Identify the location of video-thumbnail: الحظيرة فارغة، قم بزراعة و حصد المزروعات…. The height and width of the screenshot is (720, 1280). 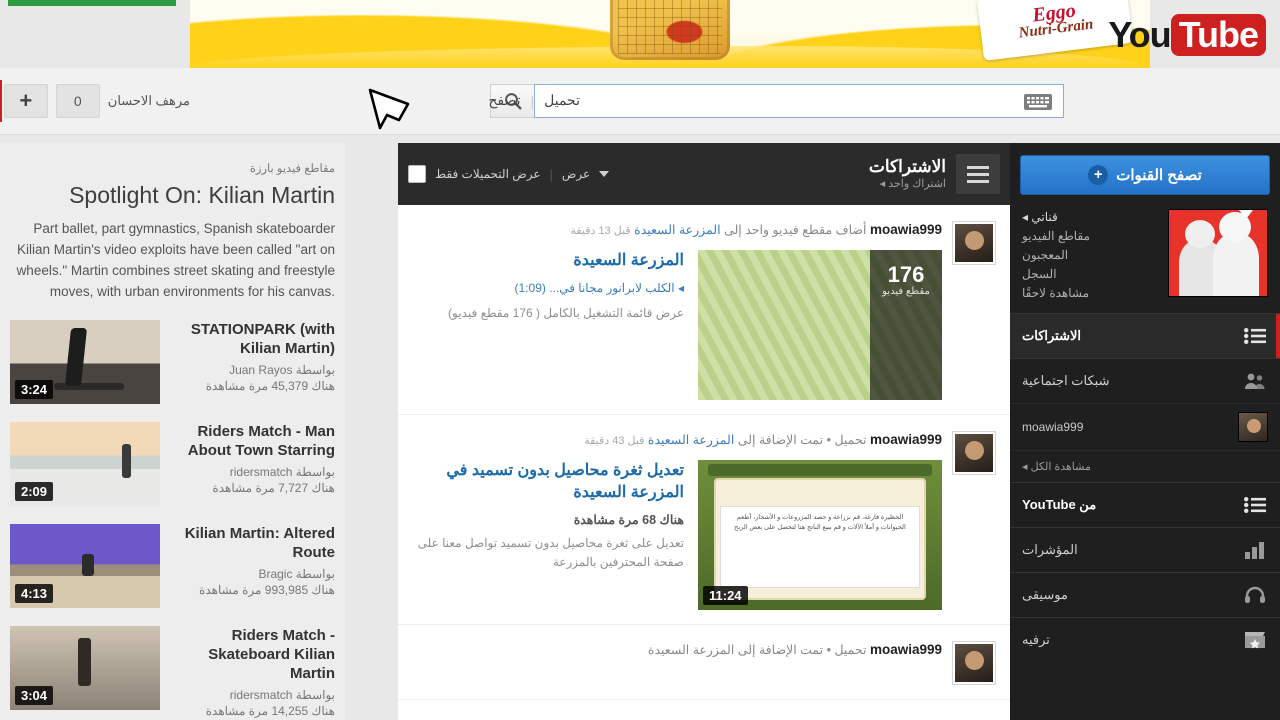
(820, 535).